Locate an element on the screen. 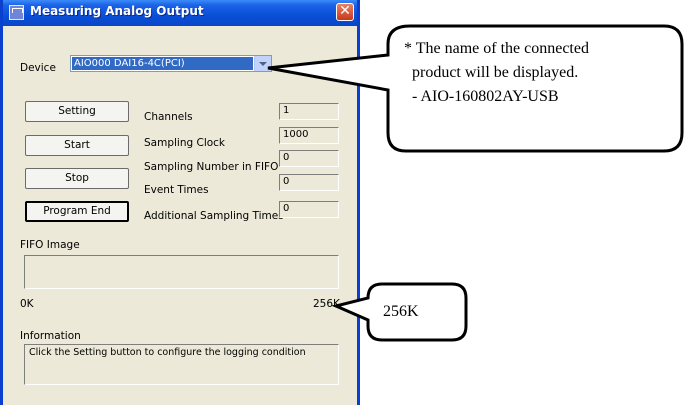  device-callout-line2: product will be displayed. is located at coordinates (495, 72).